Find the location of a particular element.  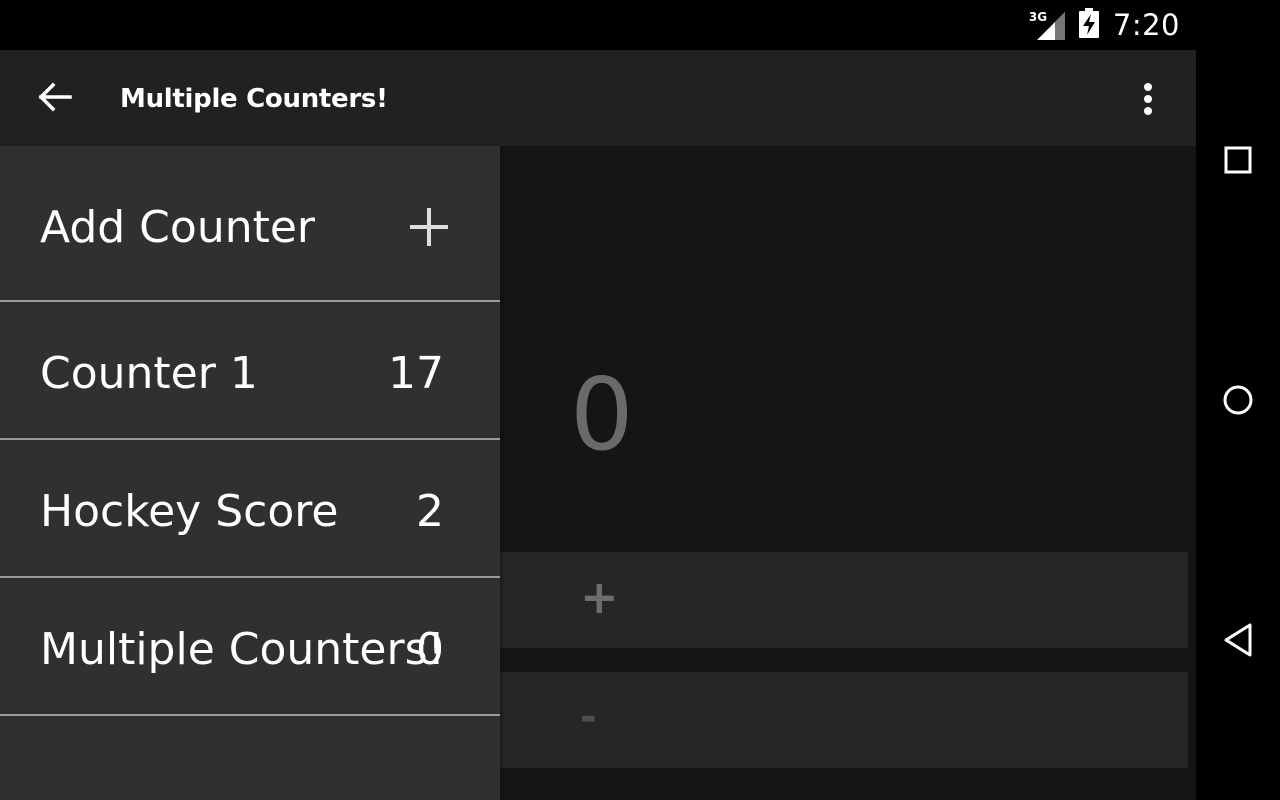

clock: 7:20 is located at coordinates (1146, 25).